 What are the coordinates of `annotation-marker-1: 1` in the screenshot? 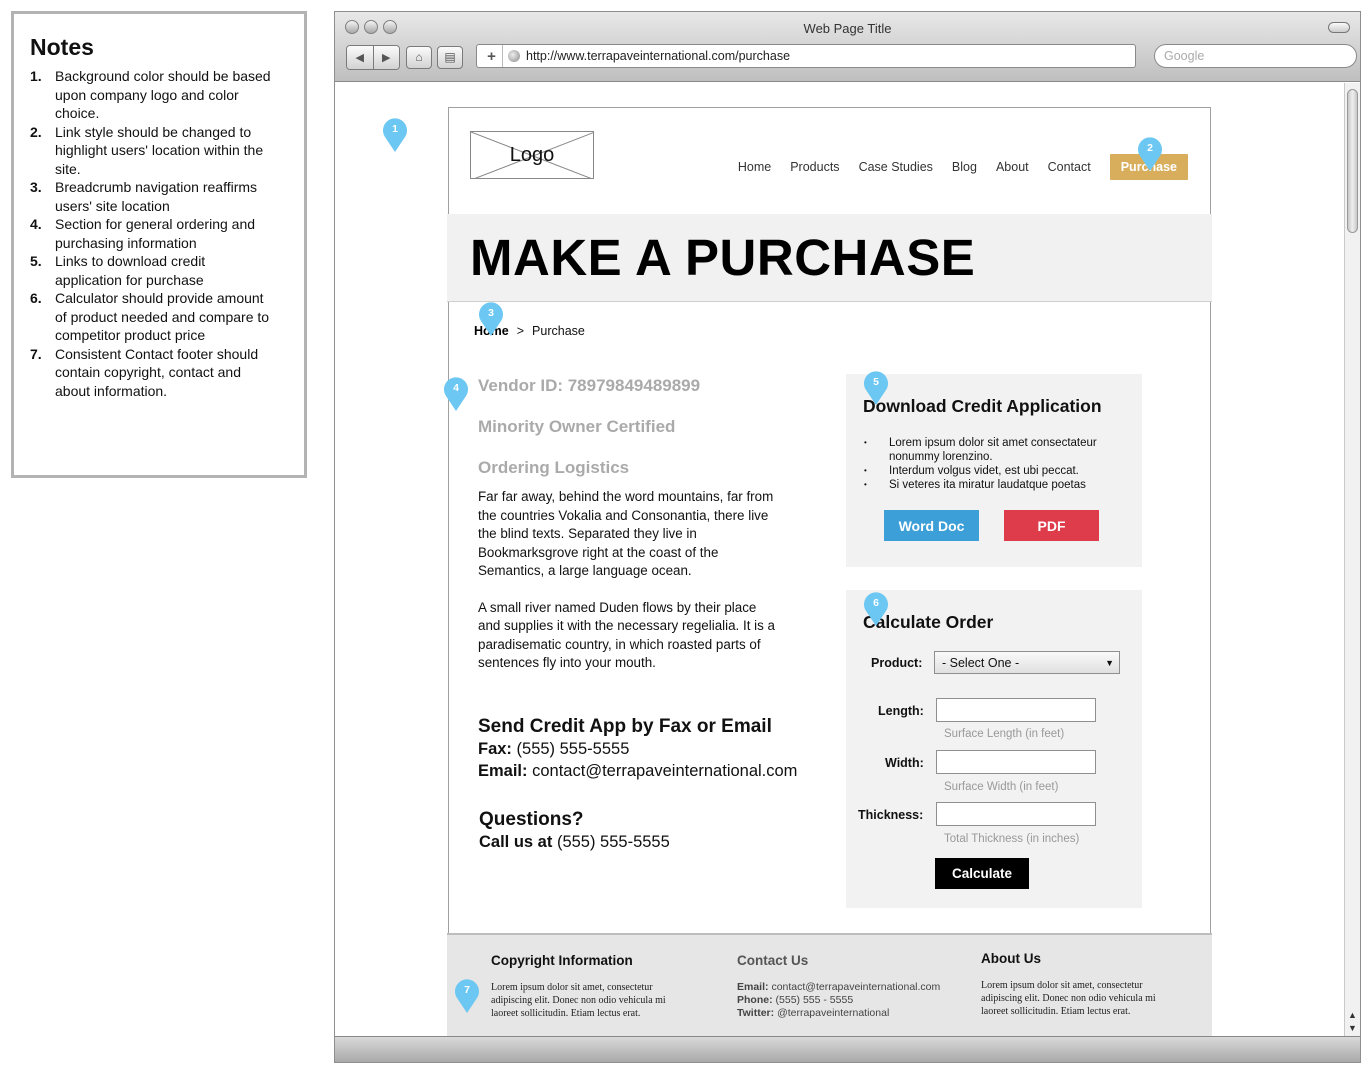 It's located at (395, 135).